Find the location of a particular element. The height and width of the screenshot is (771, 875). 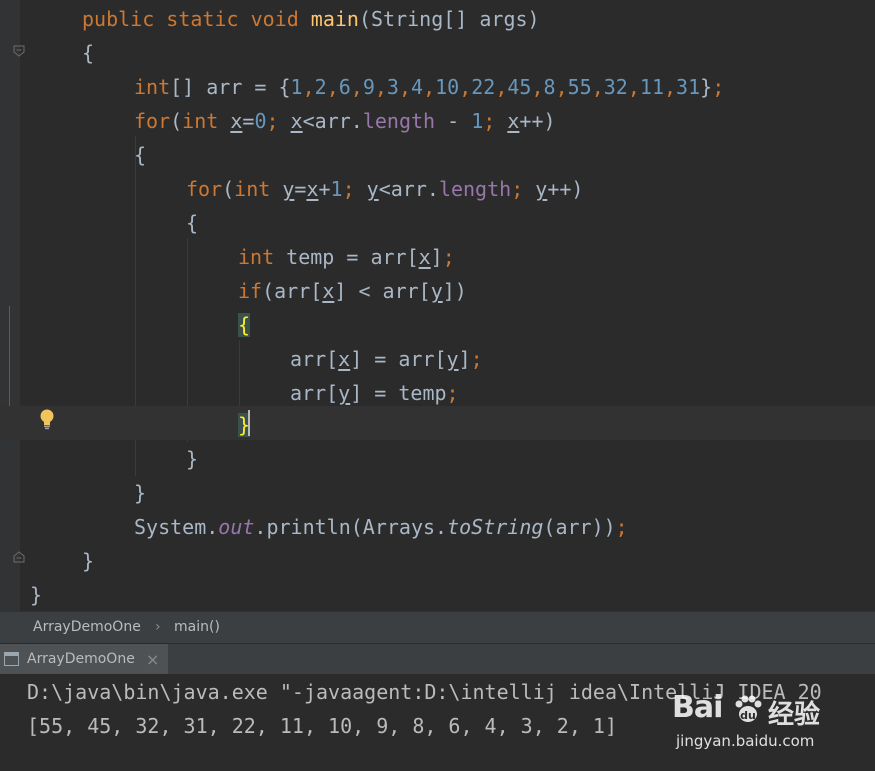

code-token: ] < arr[ is located at coordinates (382, 291).